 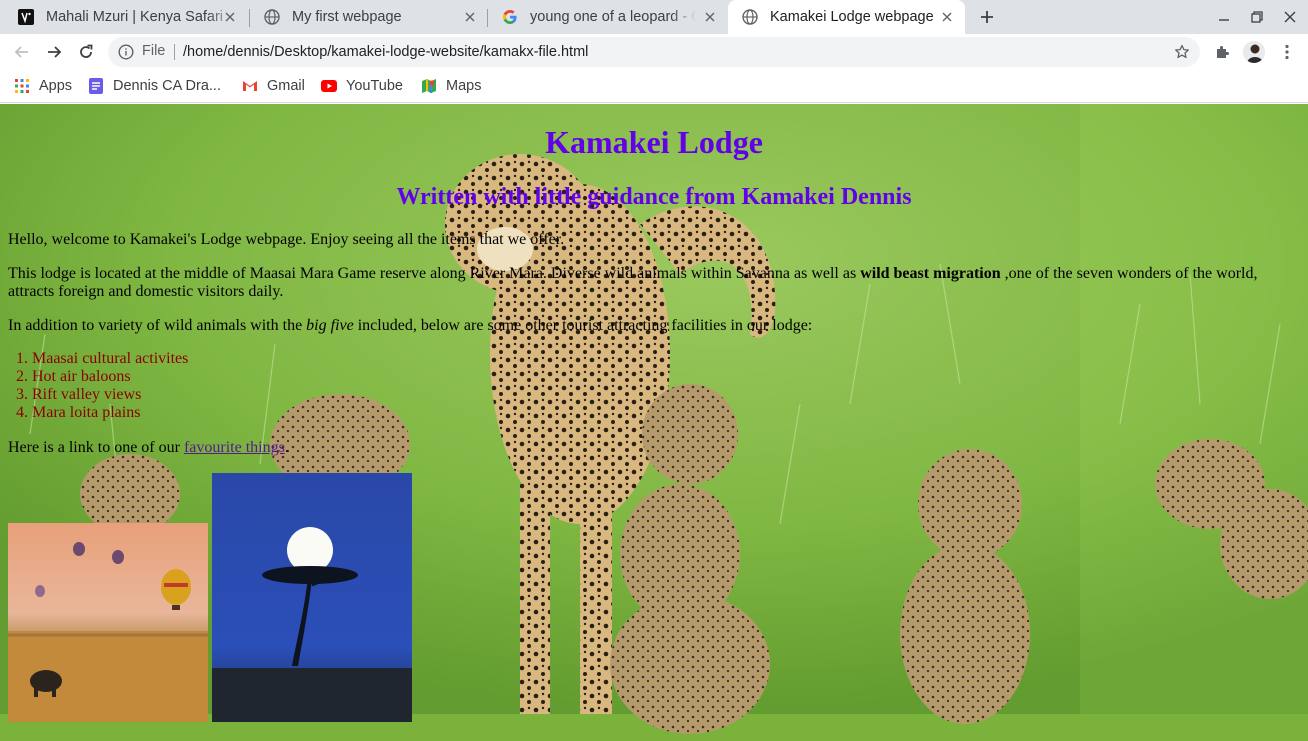 I want to click on tab-title: young one of a leopard - Google Search, so click(x=613, y=17).